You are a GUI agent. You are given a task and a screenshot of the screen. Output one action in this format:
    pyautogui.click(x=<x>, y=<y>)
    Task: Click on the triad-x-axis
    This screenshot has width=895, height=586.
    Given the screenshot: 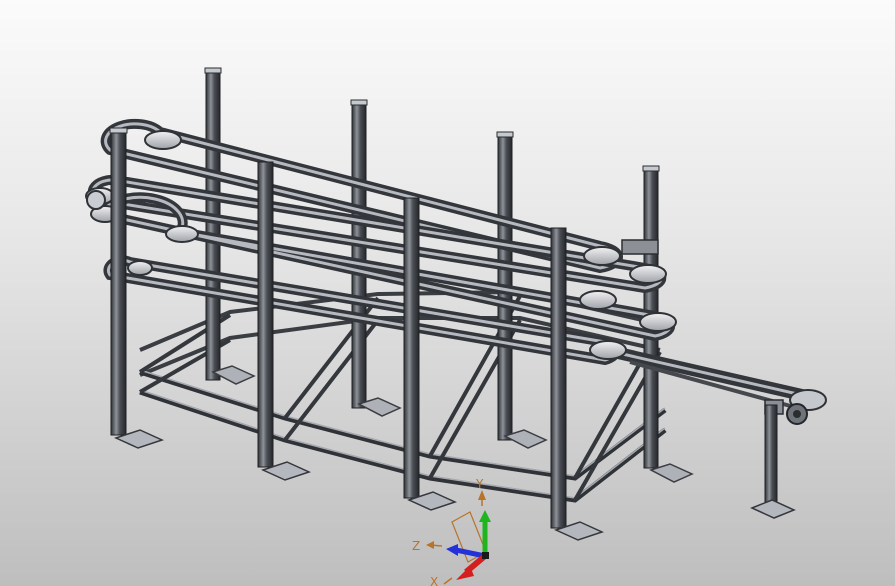 What is the action you would take?
    pyautogui.click(x=465, y=569)
    